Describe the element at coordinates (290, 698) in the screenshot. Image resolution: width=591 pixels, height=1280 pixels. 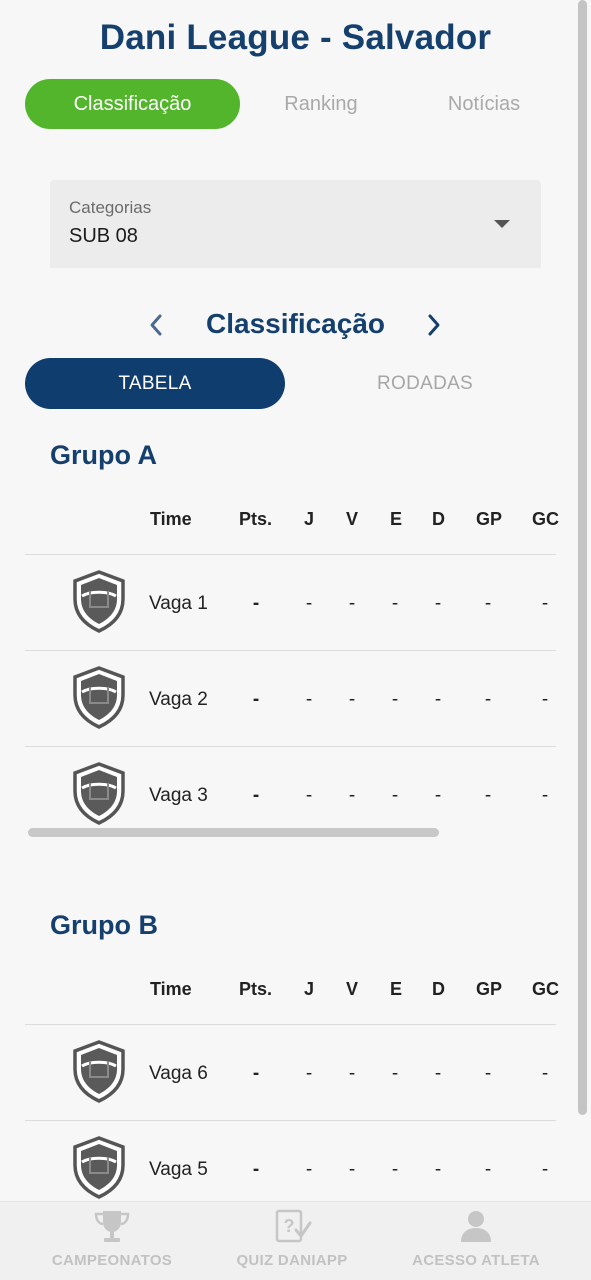
I see `table-row: Vaga 2 - - - - - - -` at that location.